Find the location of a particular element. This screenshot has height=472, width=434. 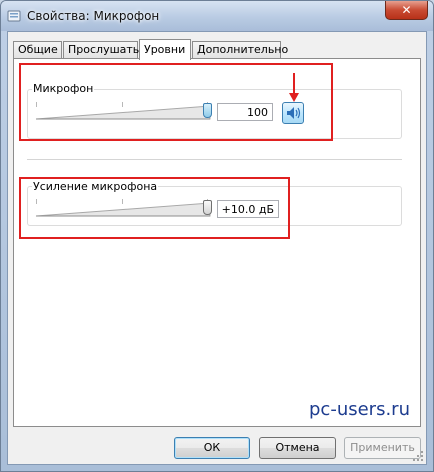

tab-listen: Прослушать is located at coordinates (101, 49).